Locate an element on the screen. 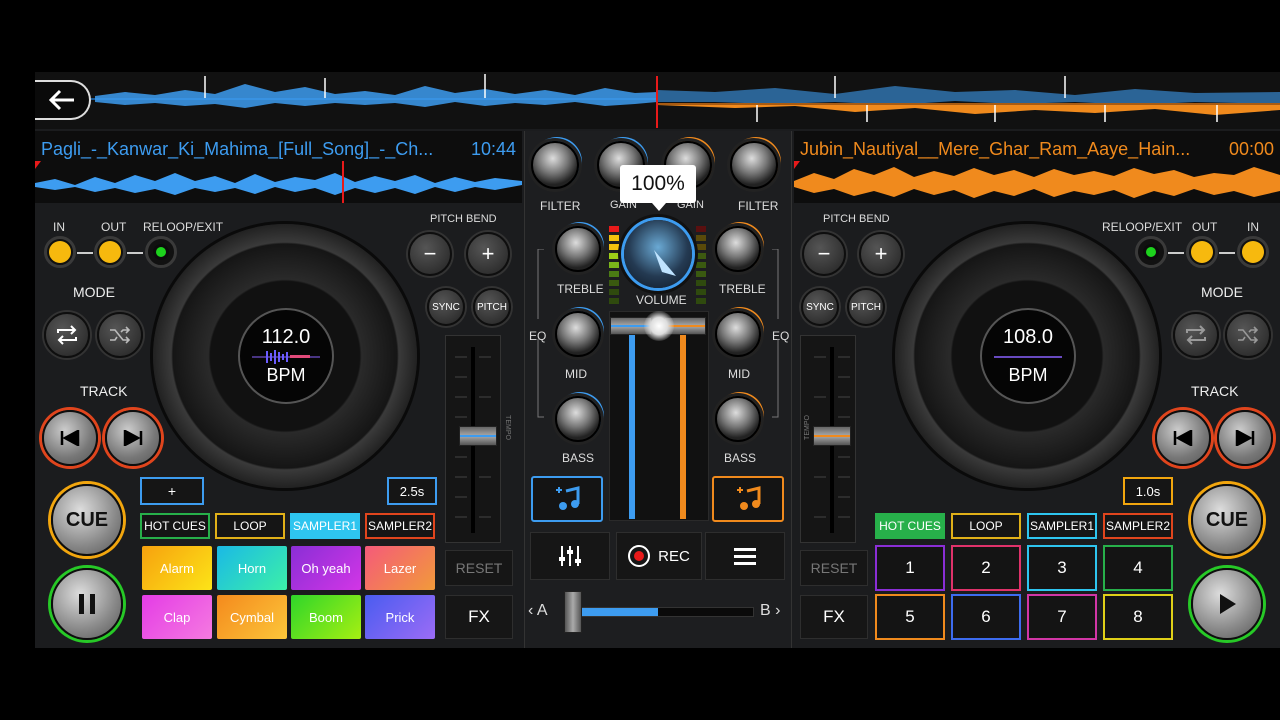 This screenshot has width=1280, height=720. deck-b-loop-in-button is located at coordinates (1253, 252).